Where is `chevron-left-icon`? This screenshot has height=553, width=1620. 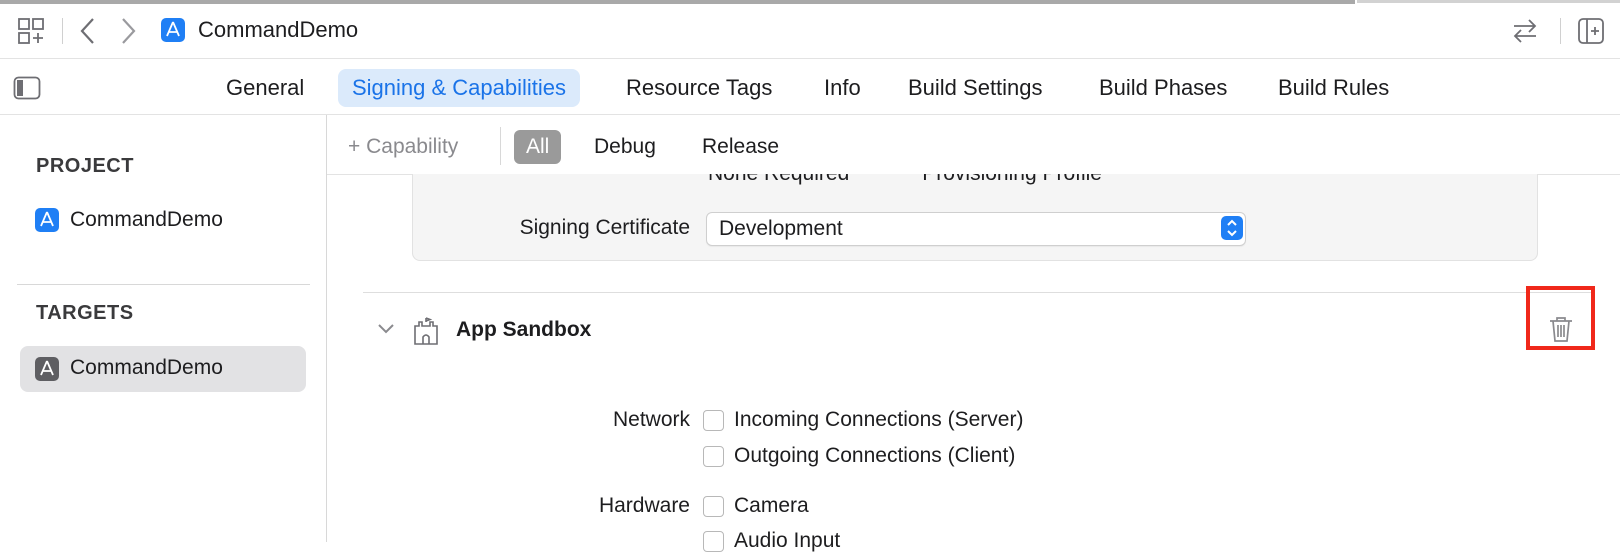
chevron-left-icon is located at coordinates (88, 31).